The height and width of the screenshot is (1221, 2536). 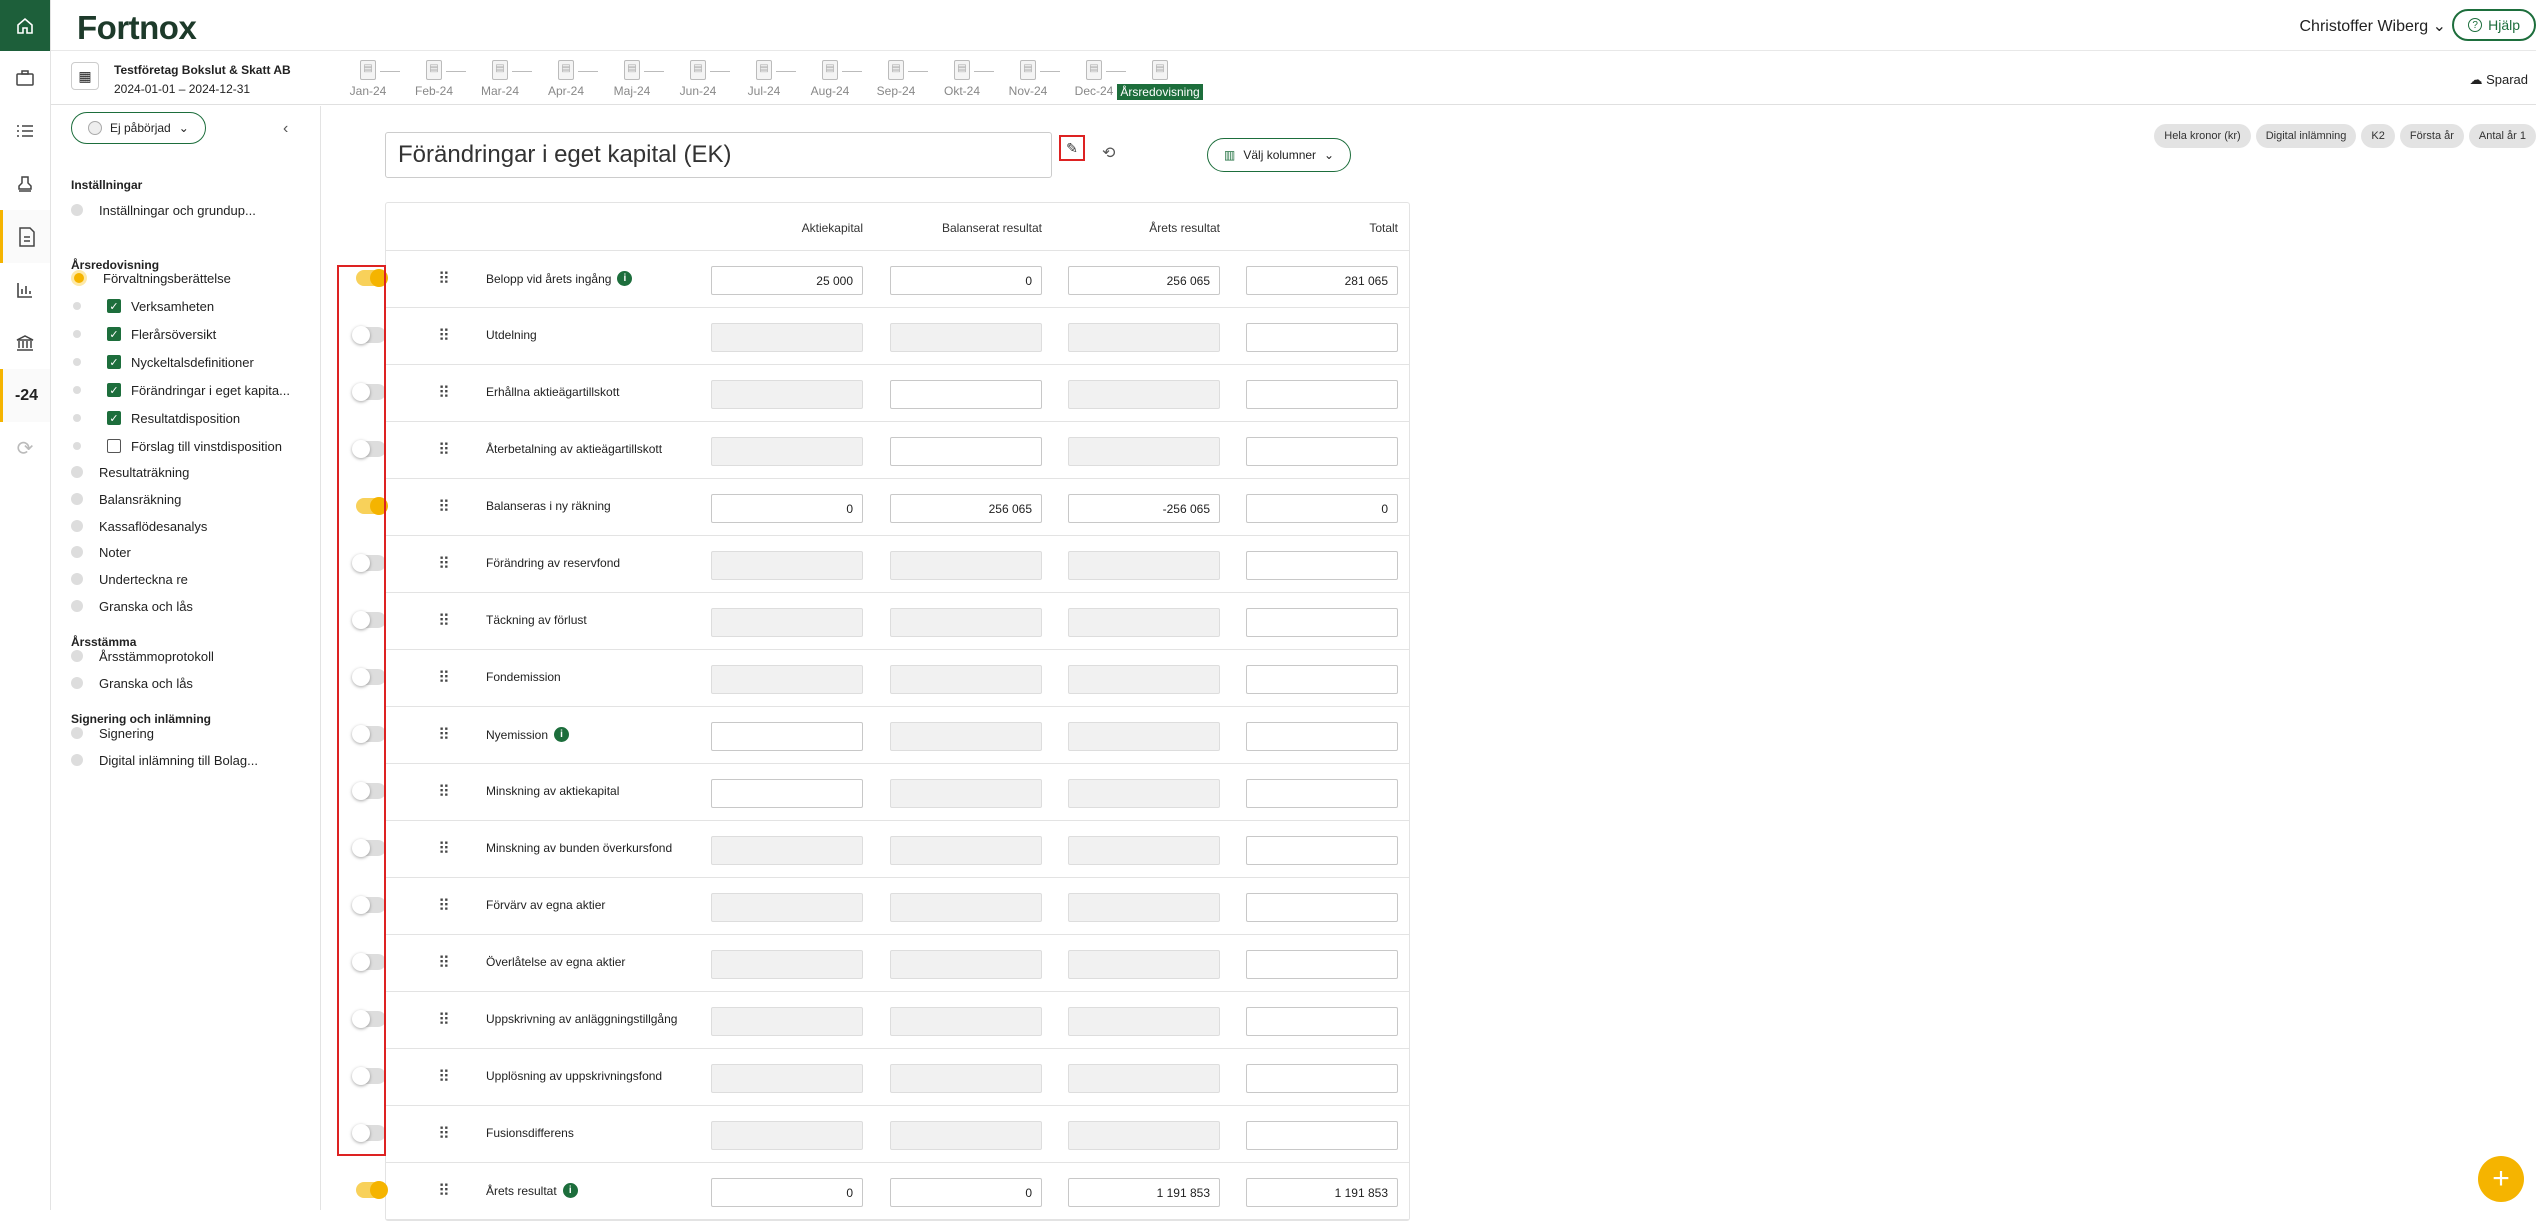 I want to click on chart-icon, so click(x=25, y=289).